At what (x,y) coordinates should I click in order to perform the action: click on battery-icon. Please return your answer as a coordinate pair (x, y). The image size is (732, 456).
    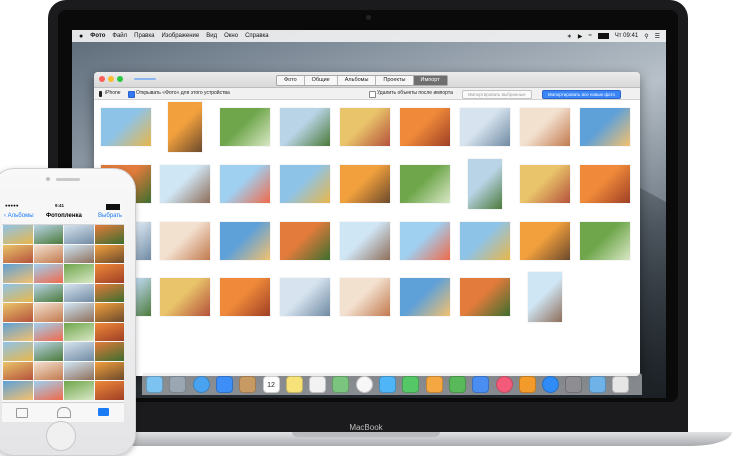
    Looking at the image, I should click on (603, 36).